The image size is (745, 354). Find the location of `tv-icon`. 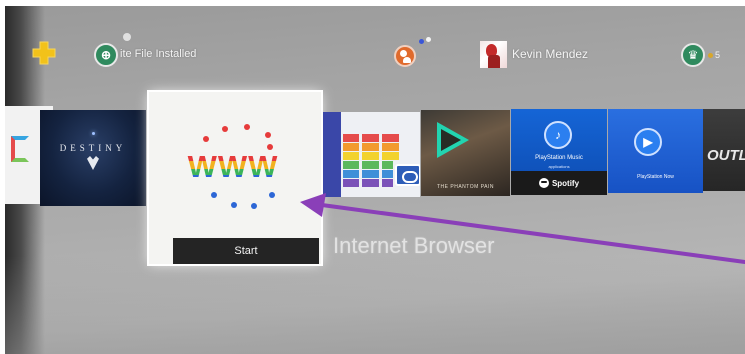

tv-icon is located at coordinates (20, 149).